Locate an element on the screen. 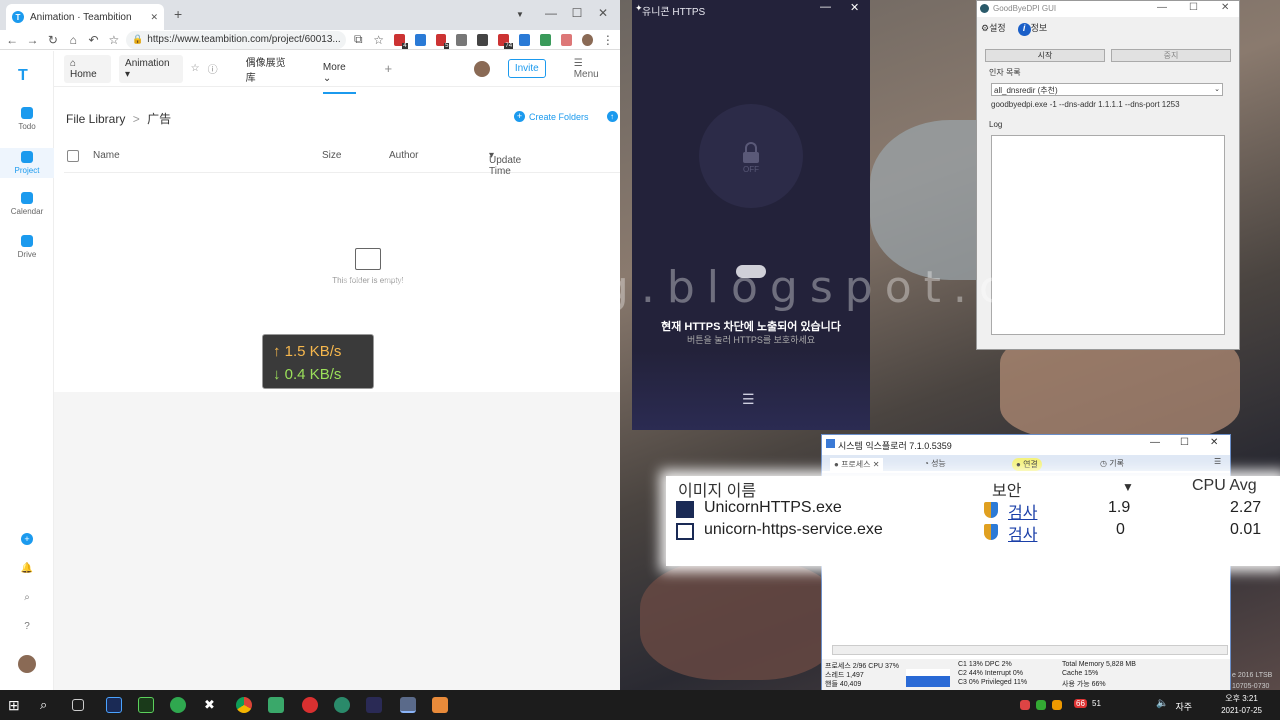  member-avatar is located at coordinates (482, 68).